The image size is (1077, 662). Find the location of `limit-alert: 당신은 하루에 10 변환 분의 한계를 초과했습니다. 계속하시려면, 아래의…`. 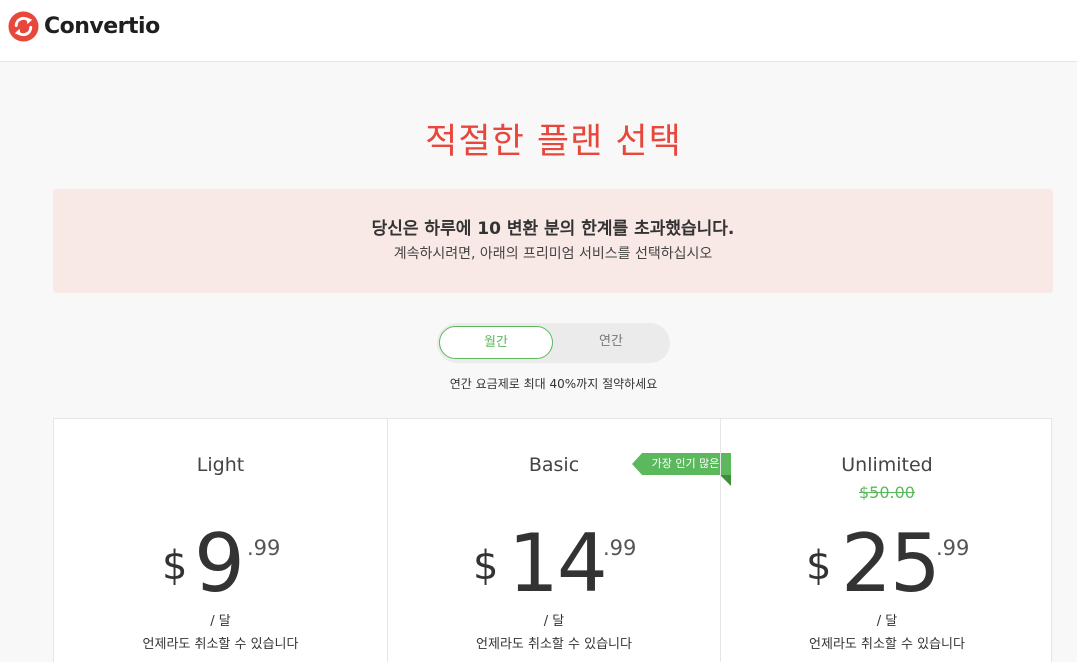

limit-alert: 당신은 하루에 10 변환 분의 한계를 초과했습니다. 계속하시려면, 아래의… is located at coordinates (553, 241).